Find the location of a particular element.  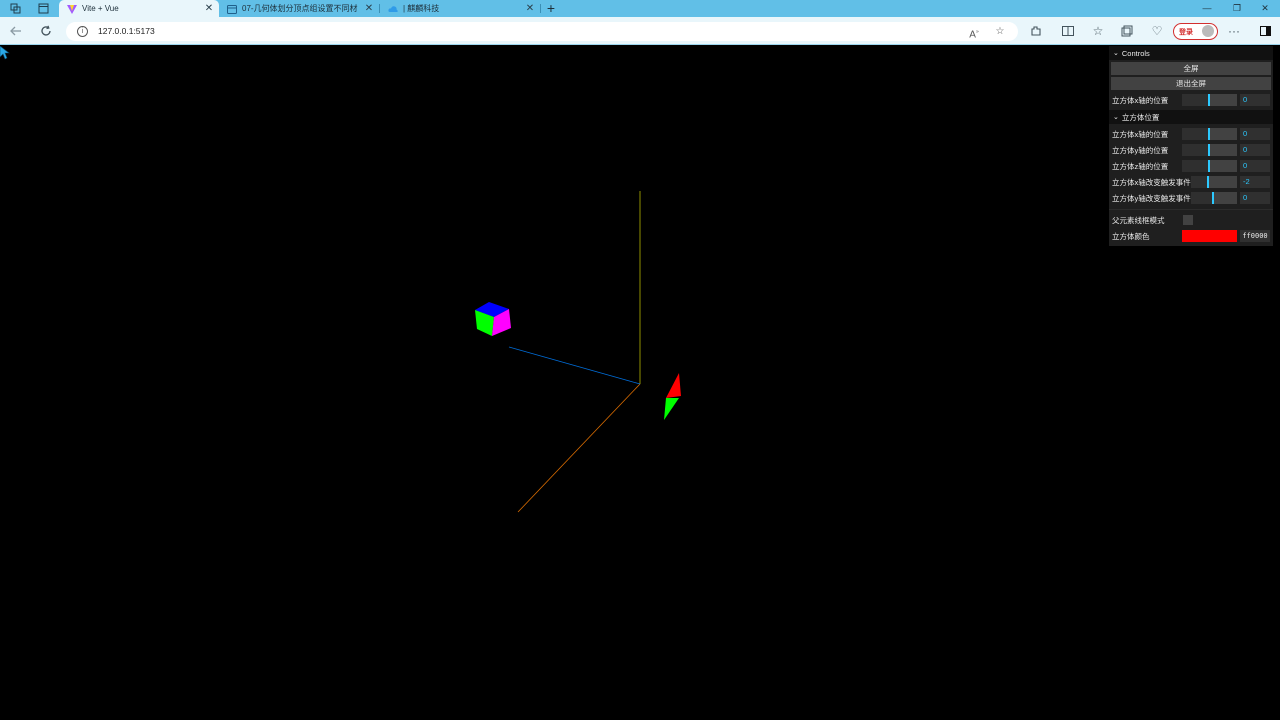

controls-title-bar: ⌄ Controls is located at coordinates (1191, 53).